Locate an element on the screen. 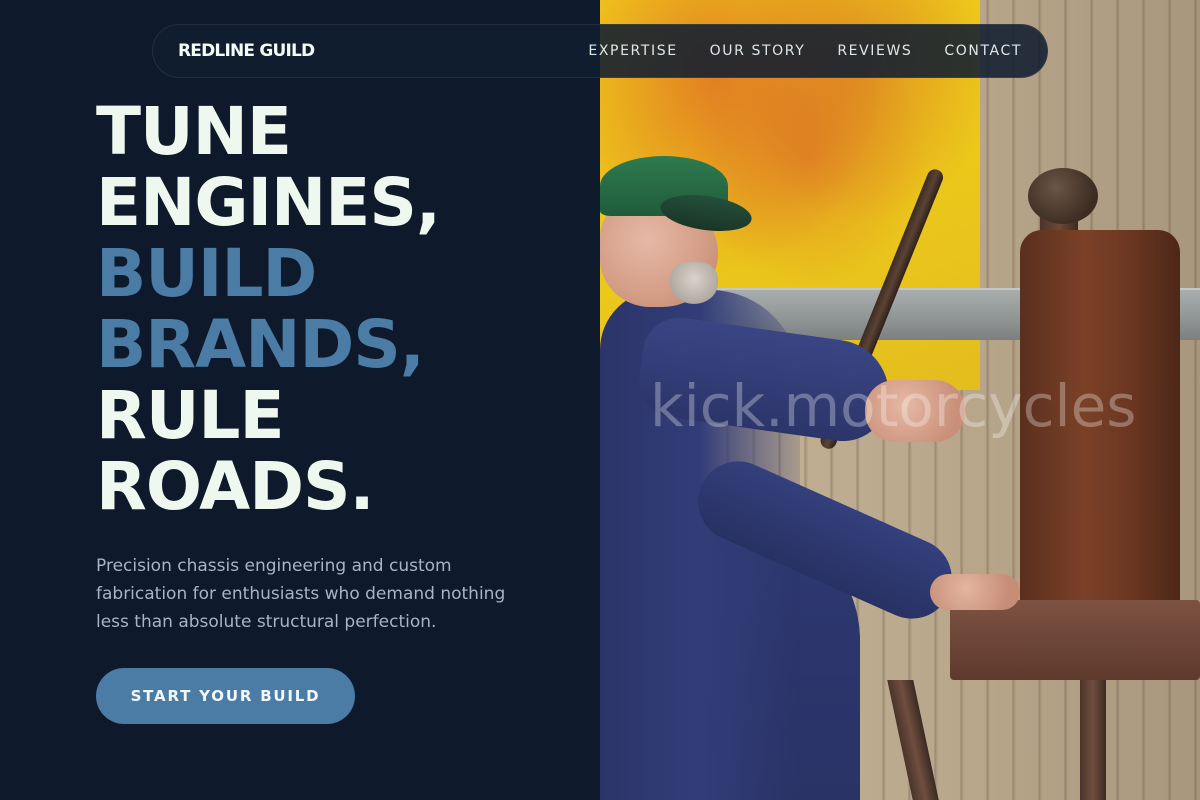  hero-line: RULE is located at coordinates (190, 415).